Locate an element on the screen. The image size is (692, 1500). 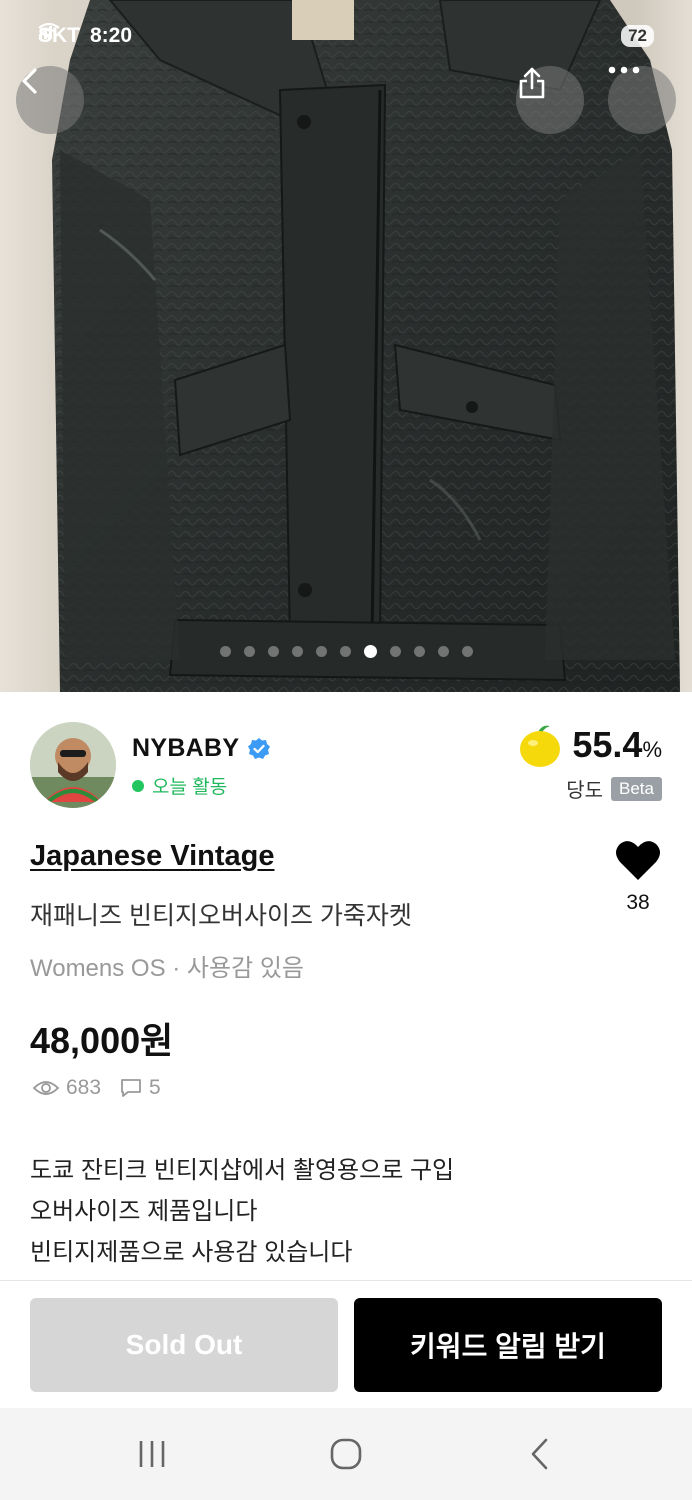
chevron-left-icon is located at coordinates (29, 81).